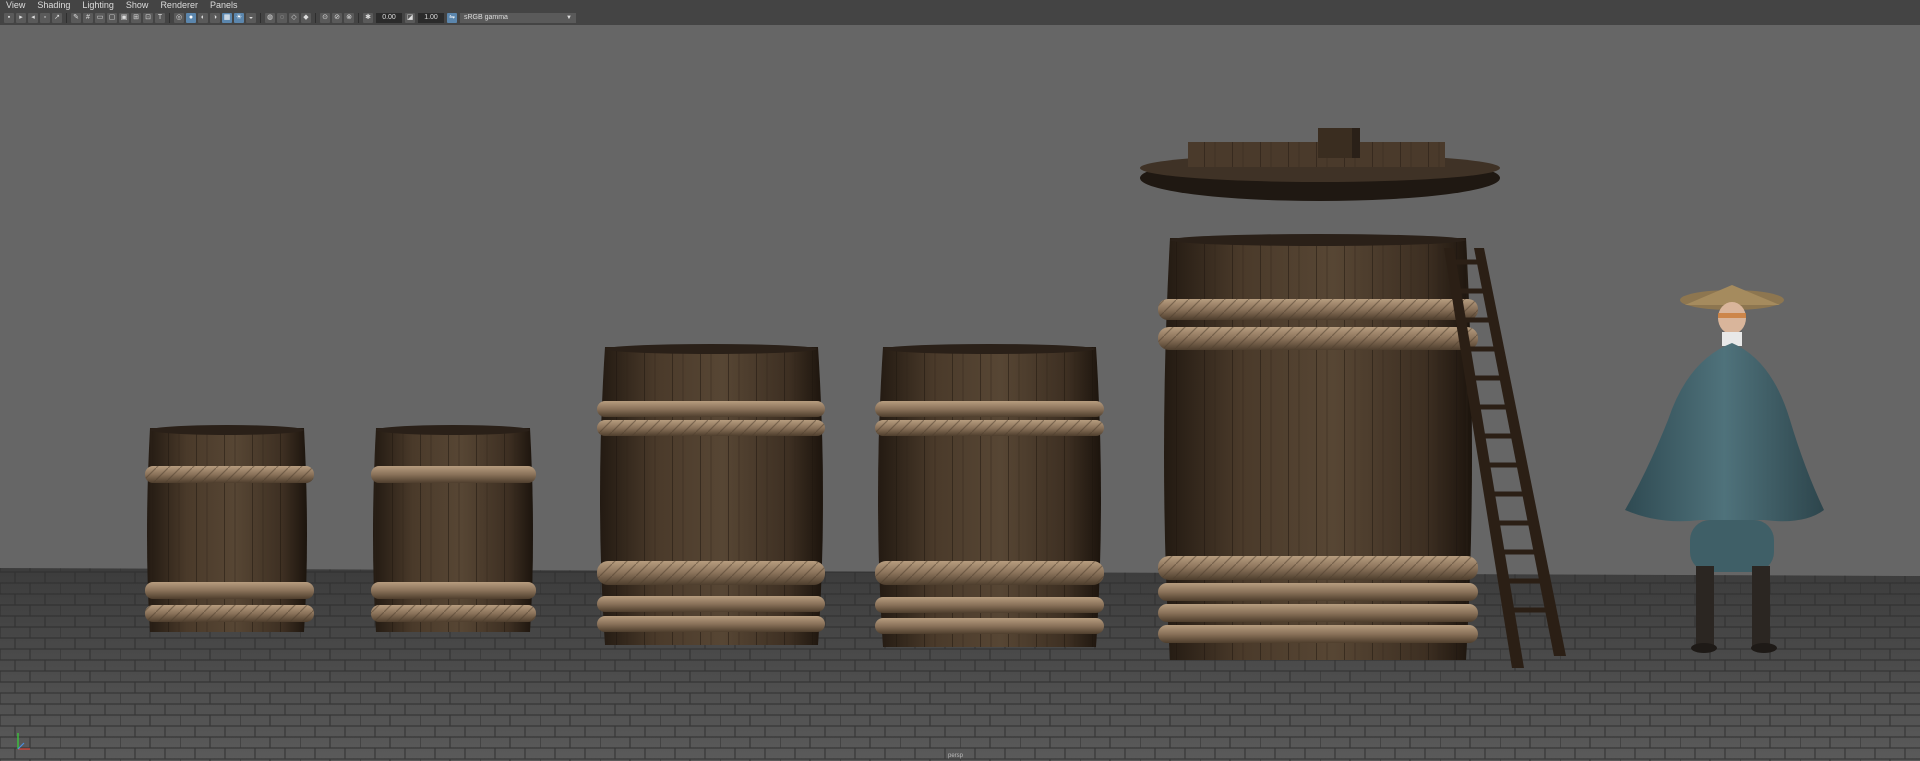 Image resolution: width=1920 pixels, height=761 pixels. What do you see at coordinates (569, 18) in the screenshot?
I see `chevron-down-icon: ▼` at bounding box center [569, 18].